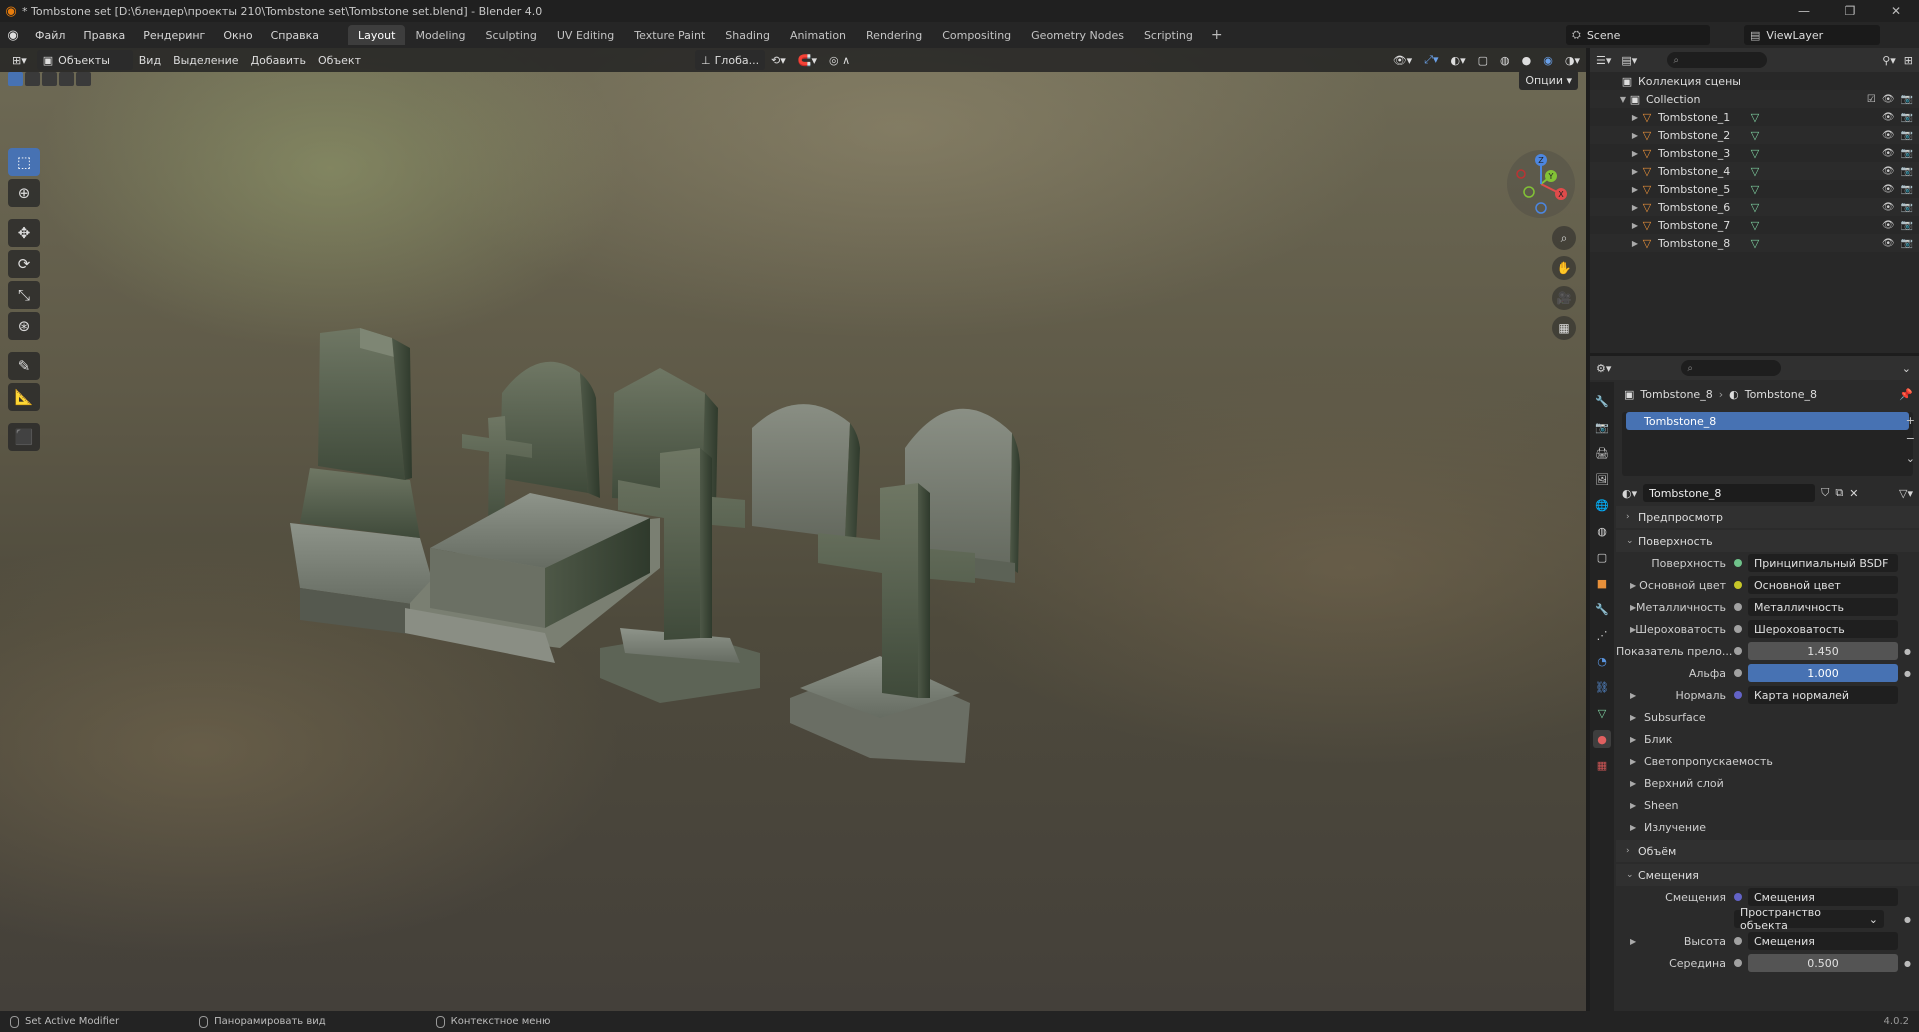 This screenshot has width=1919, height=1032. What do you see at coordinates (1767, 805) in the screenshot?
I see `subpanel-row: ▶ Sheen` at bounding box center [1767, 805].